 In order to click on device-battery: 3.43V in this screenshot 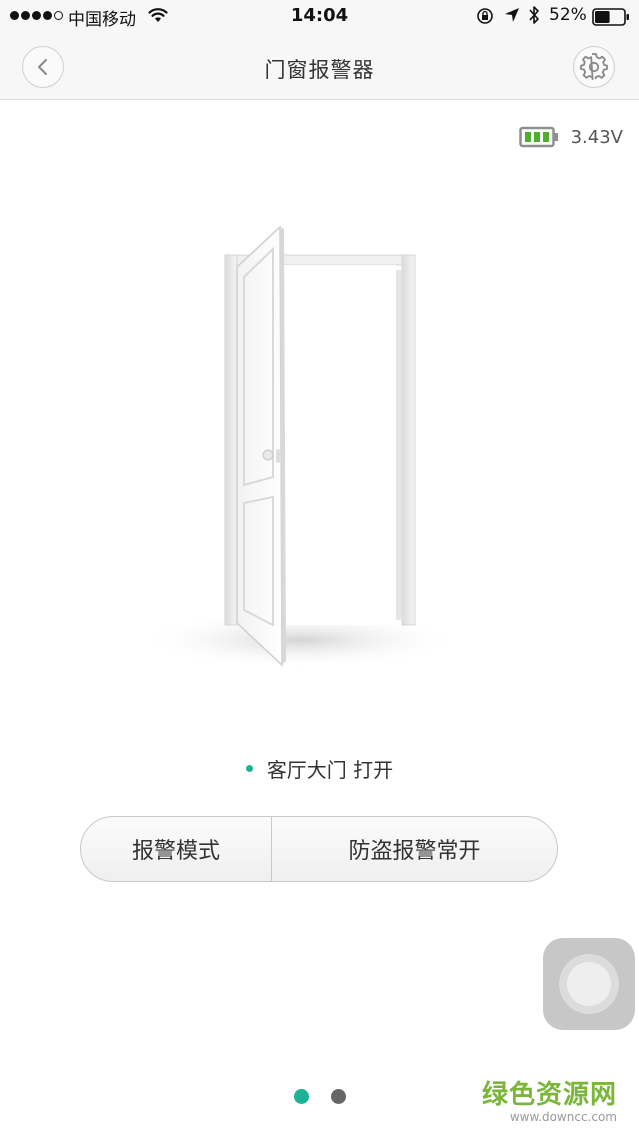, I will do `click(570, 137)`.